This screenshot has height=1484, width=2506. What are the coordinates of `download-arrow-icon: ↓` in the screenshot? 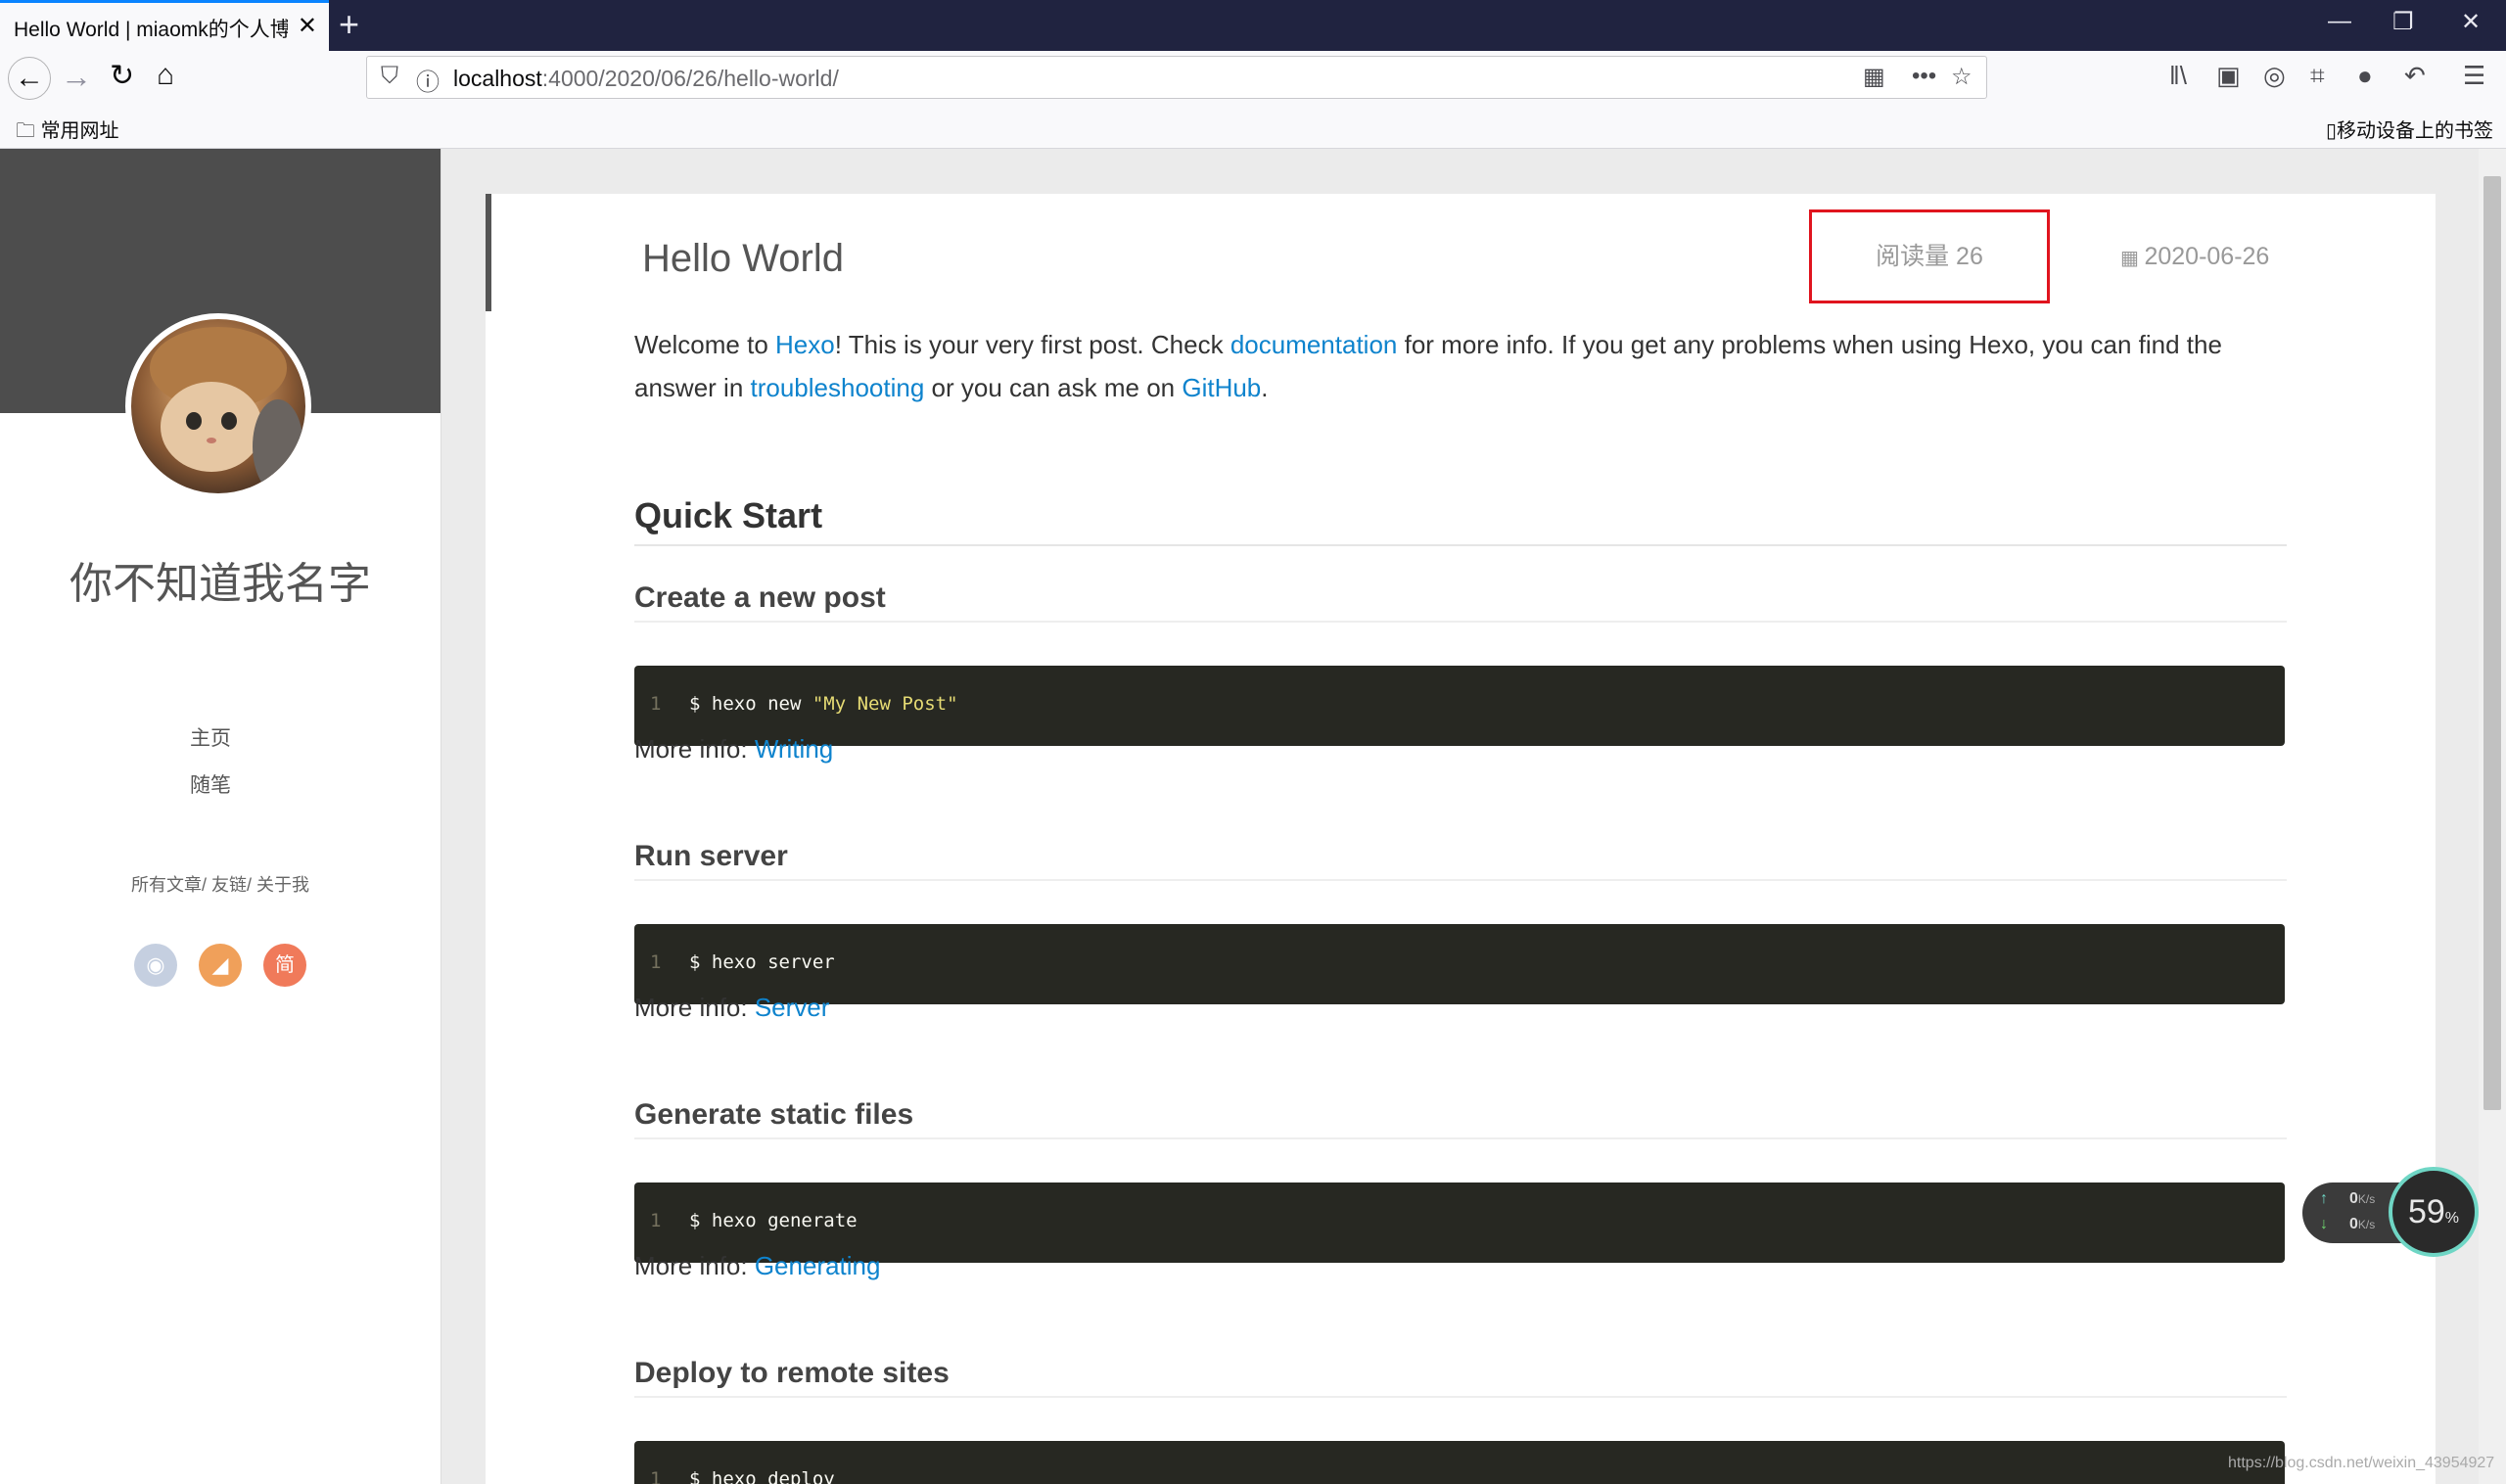 It's located at (2324, 1224).